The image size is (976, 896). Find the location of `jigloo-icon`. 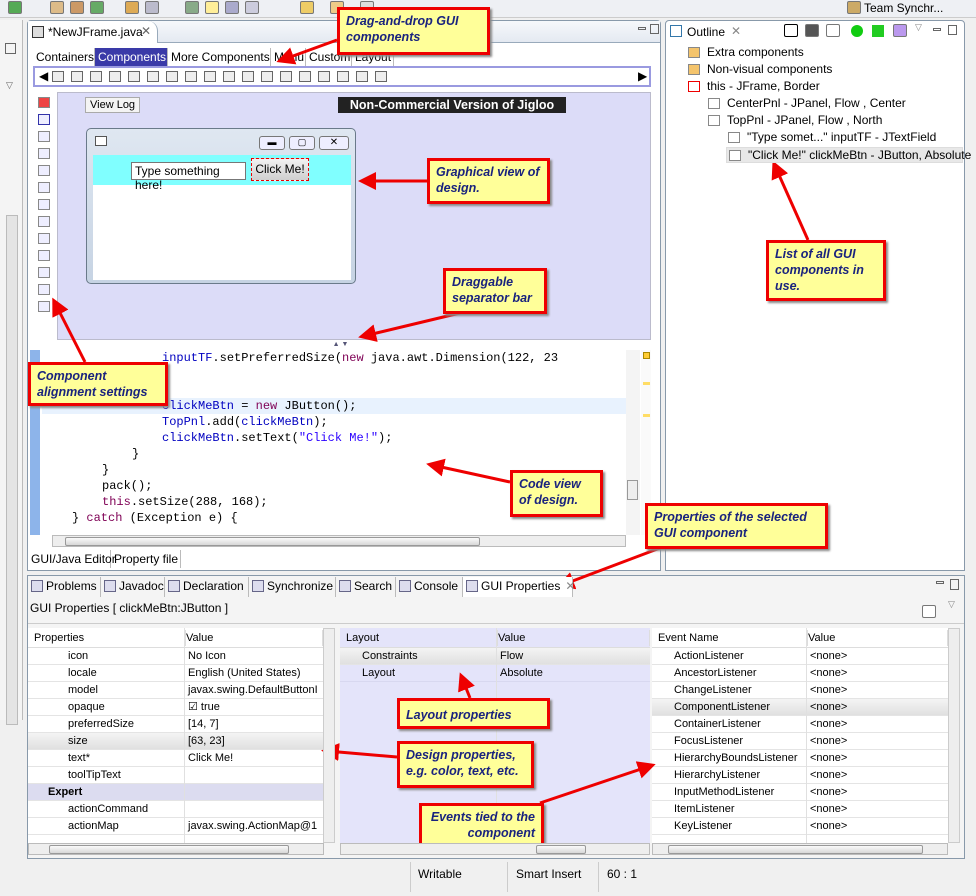

jigloo-icon is located at coordinates (192, 7).